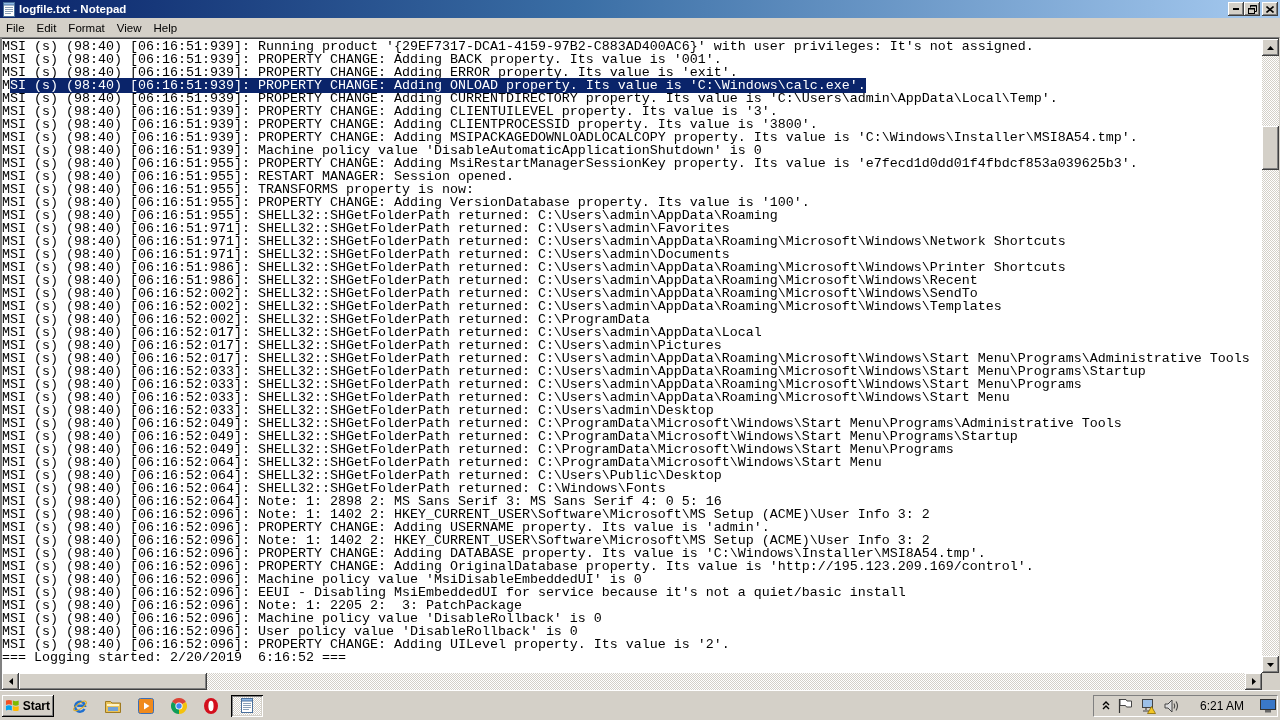 The image size is (1280, 720). I want to click on window-title: logfile.txt - Notepad, so click(73, 9).